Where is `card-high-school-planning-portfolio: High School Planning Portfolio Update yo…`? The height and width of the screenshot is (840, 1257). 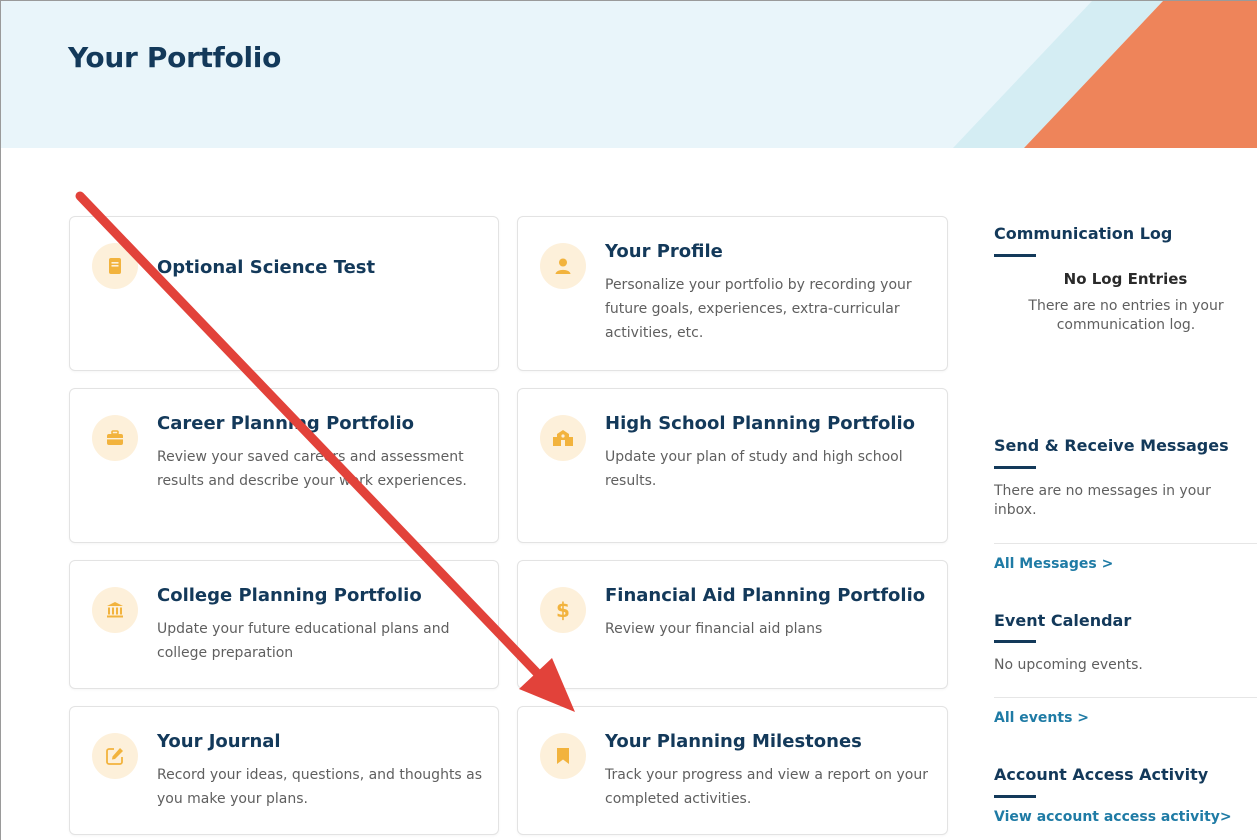 card-high-school-planning-portfolio: High School Planning Portfolio Update yo… is located at coordinates (732, 465).